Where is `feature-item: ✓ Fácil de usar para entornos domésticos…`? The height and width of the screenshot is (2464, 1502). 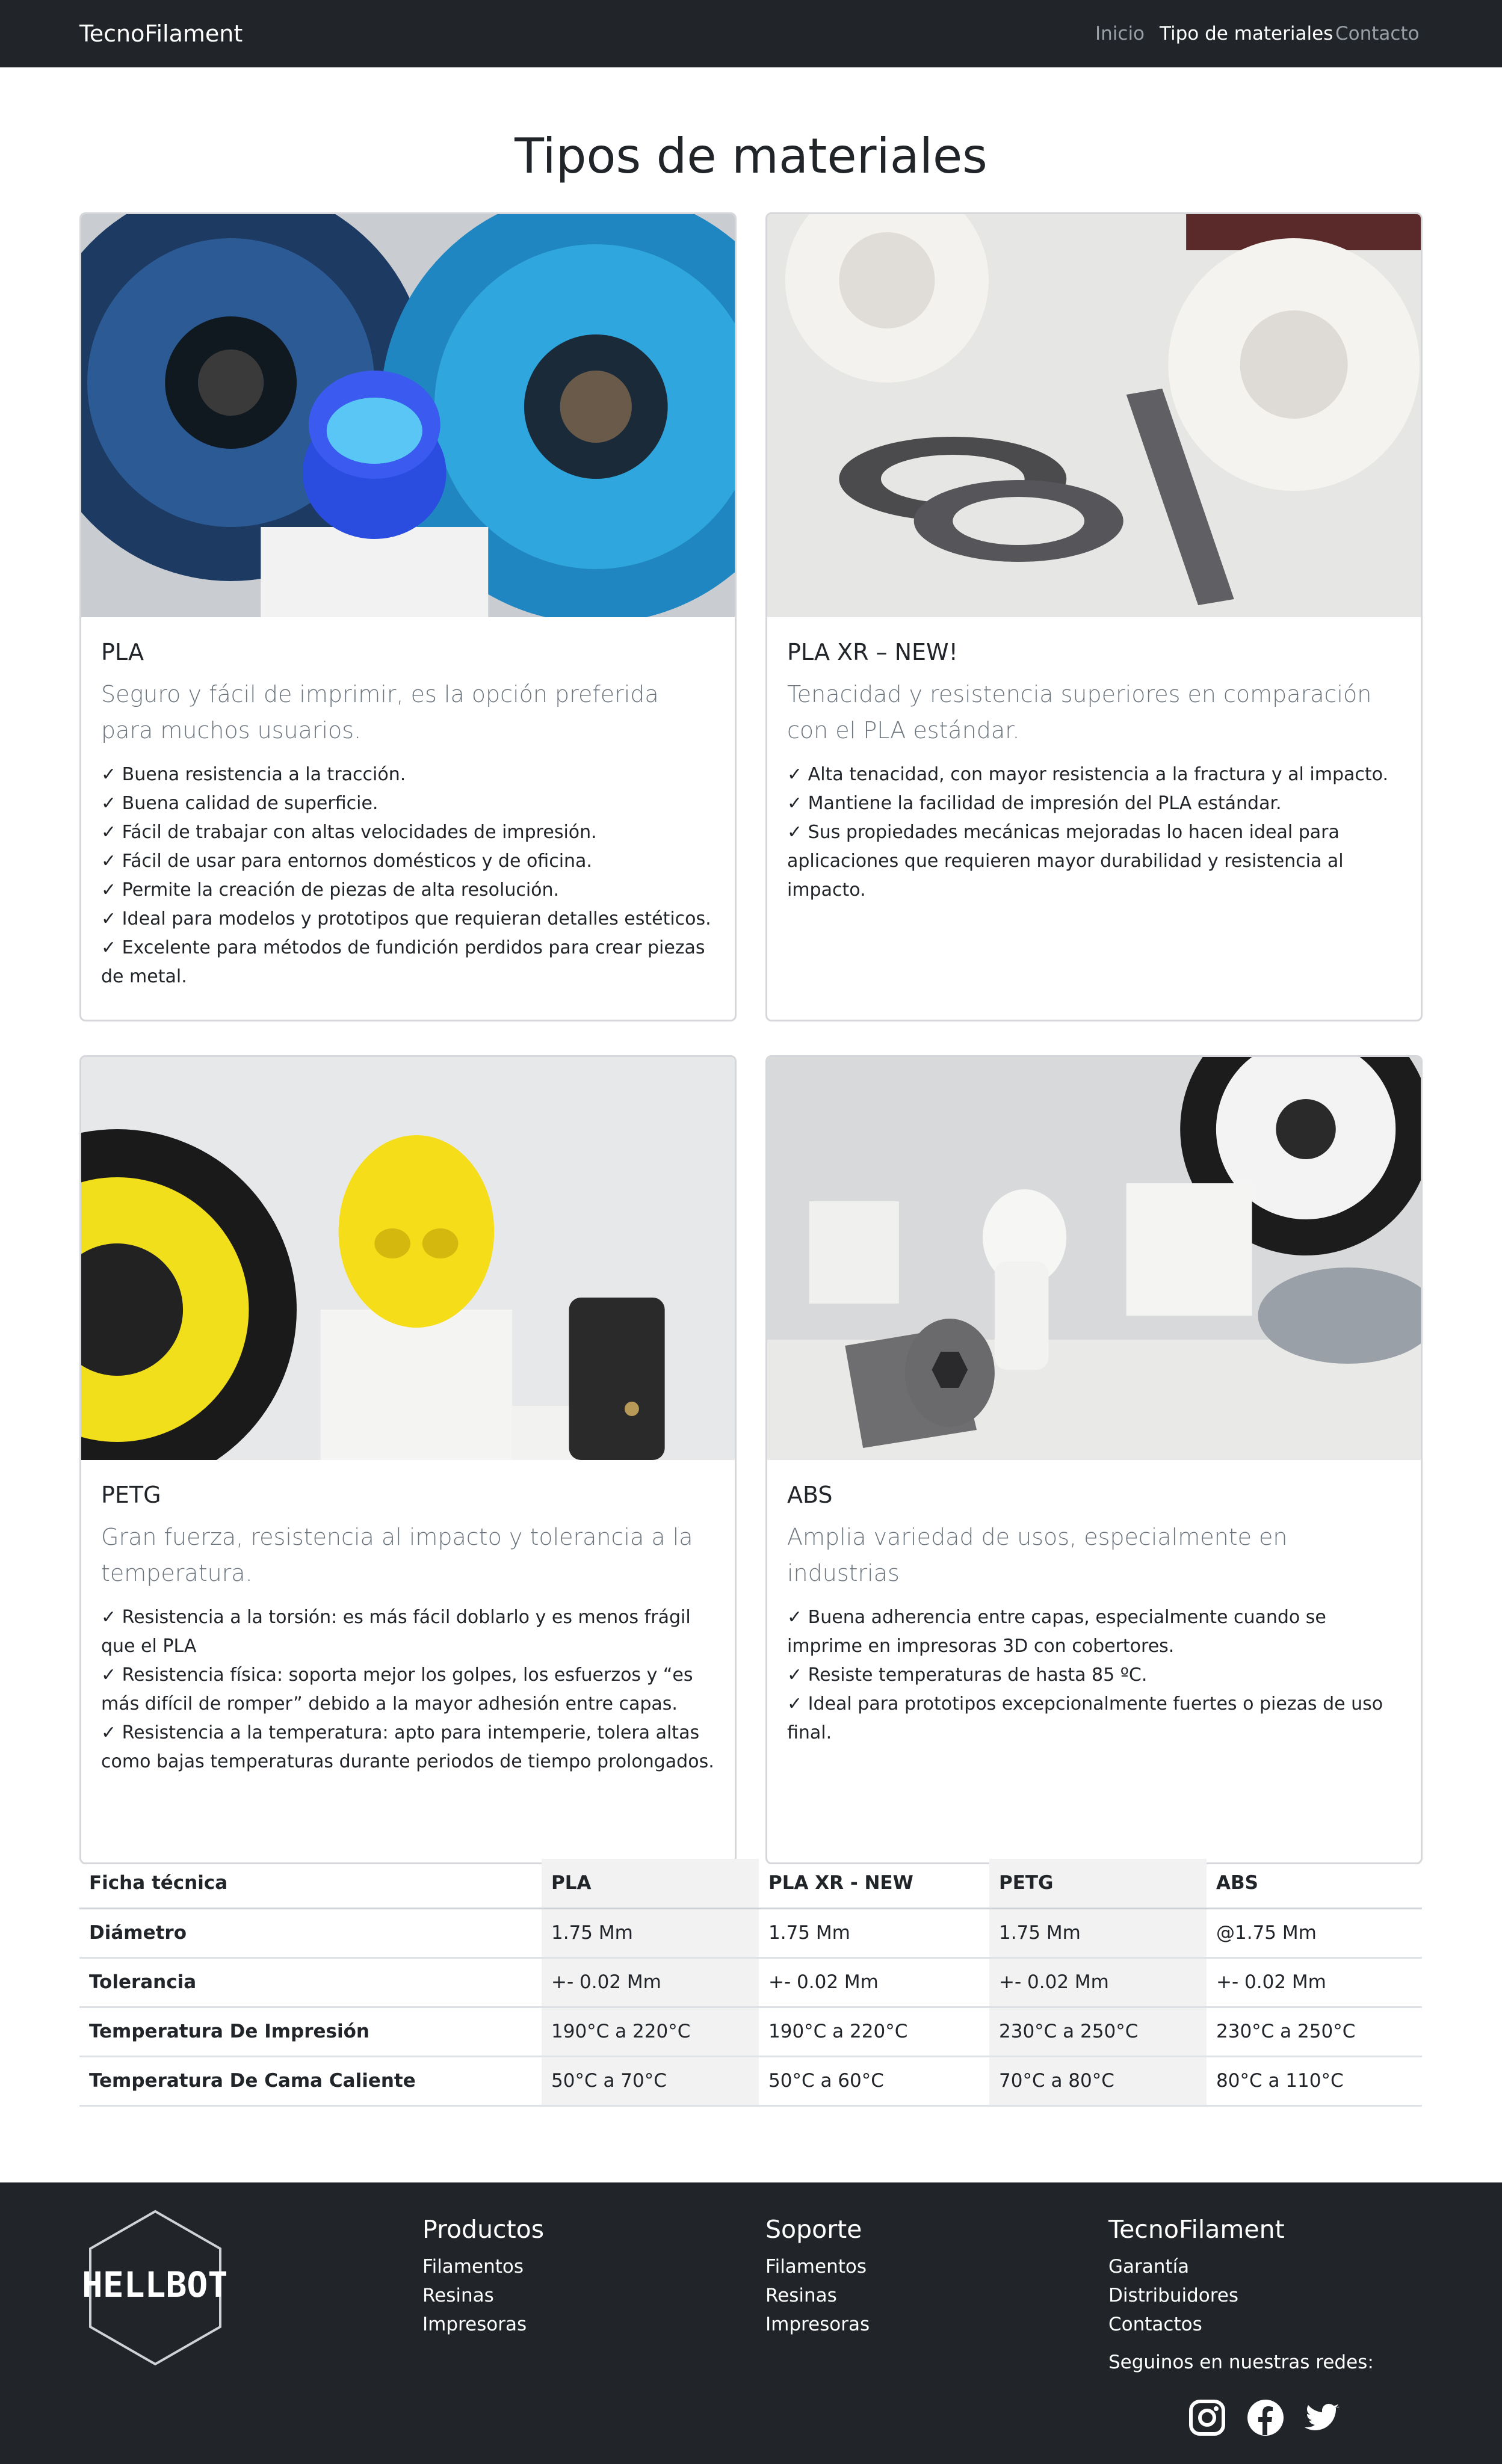
feature-item: ✓ Fácil de usar para entornos domésticos… is located at coordinates (346, 862).